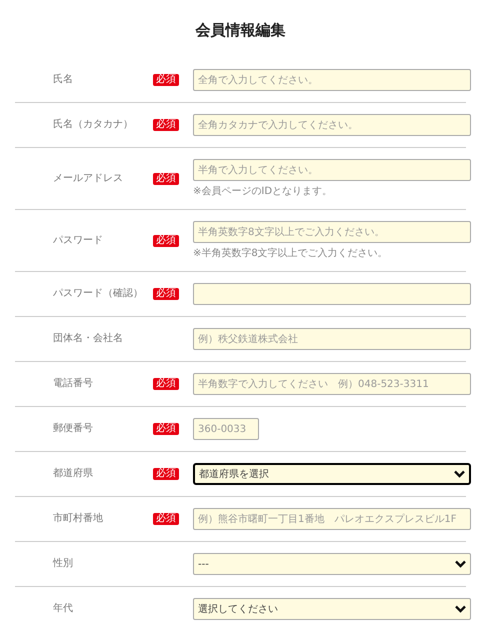 This screenshot has height=638, width=481. I want to click on field-label: 氏名, so click(63, 80).